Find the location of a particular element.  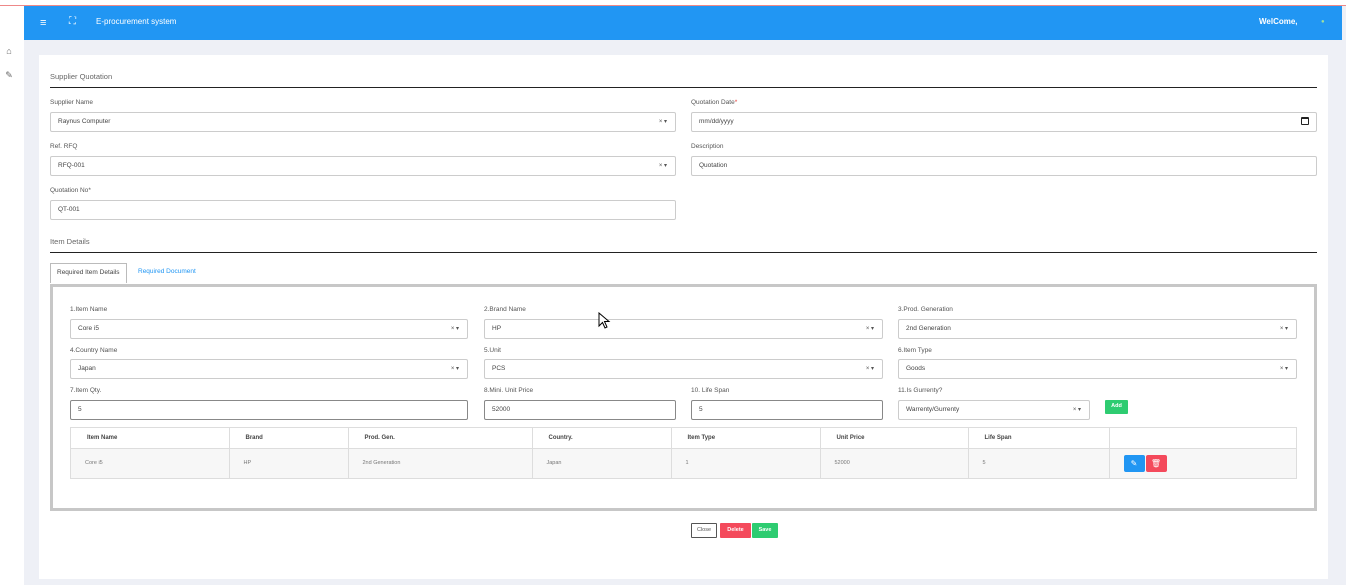

quotation-no-value: QT-001 is located at coordinates (69, 209).